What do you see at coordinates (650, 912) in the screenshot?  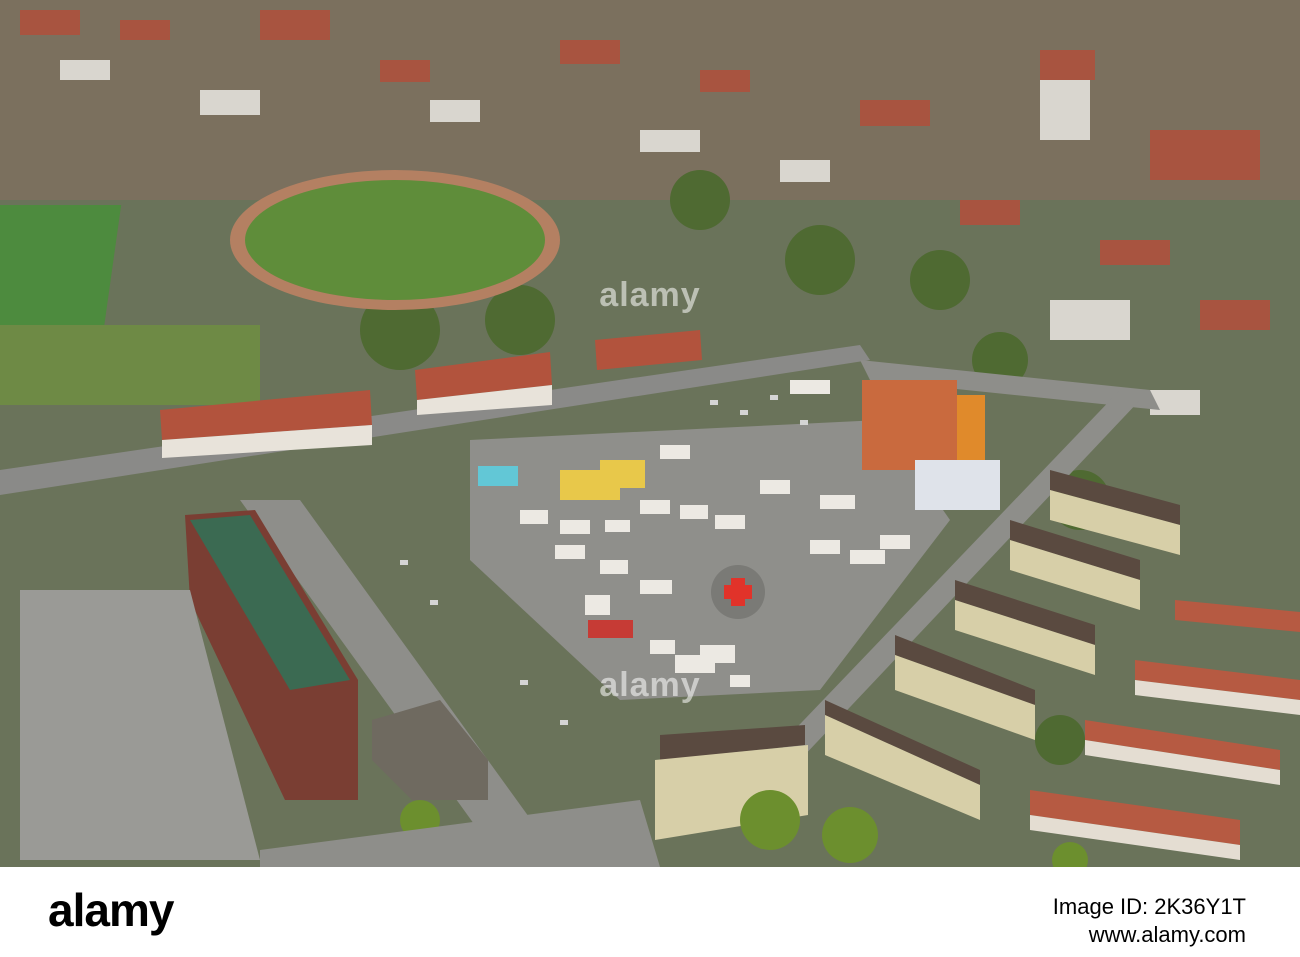 I see `stock-footer: alamy Image ID: 2K36Y1T www.alamy.com` at bounding box center [650, 912].